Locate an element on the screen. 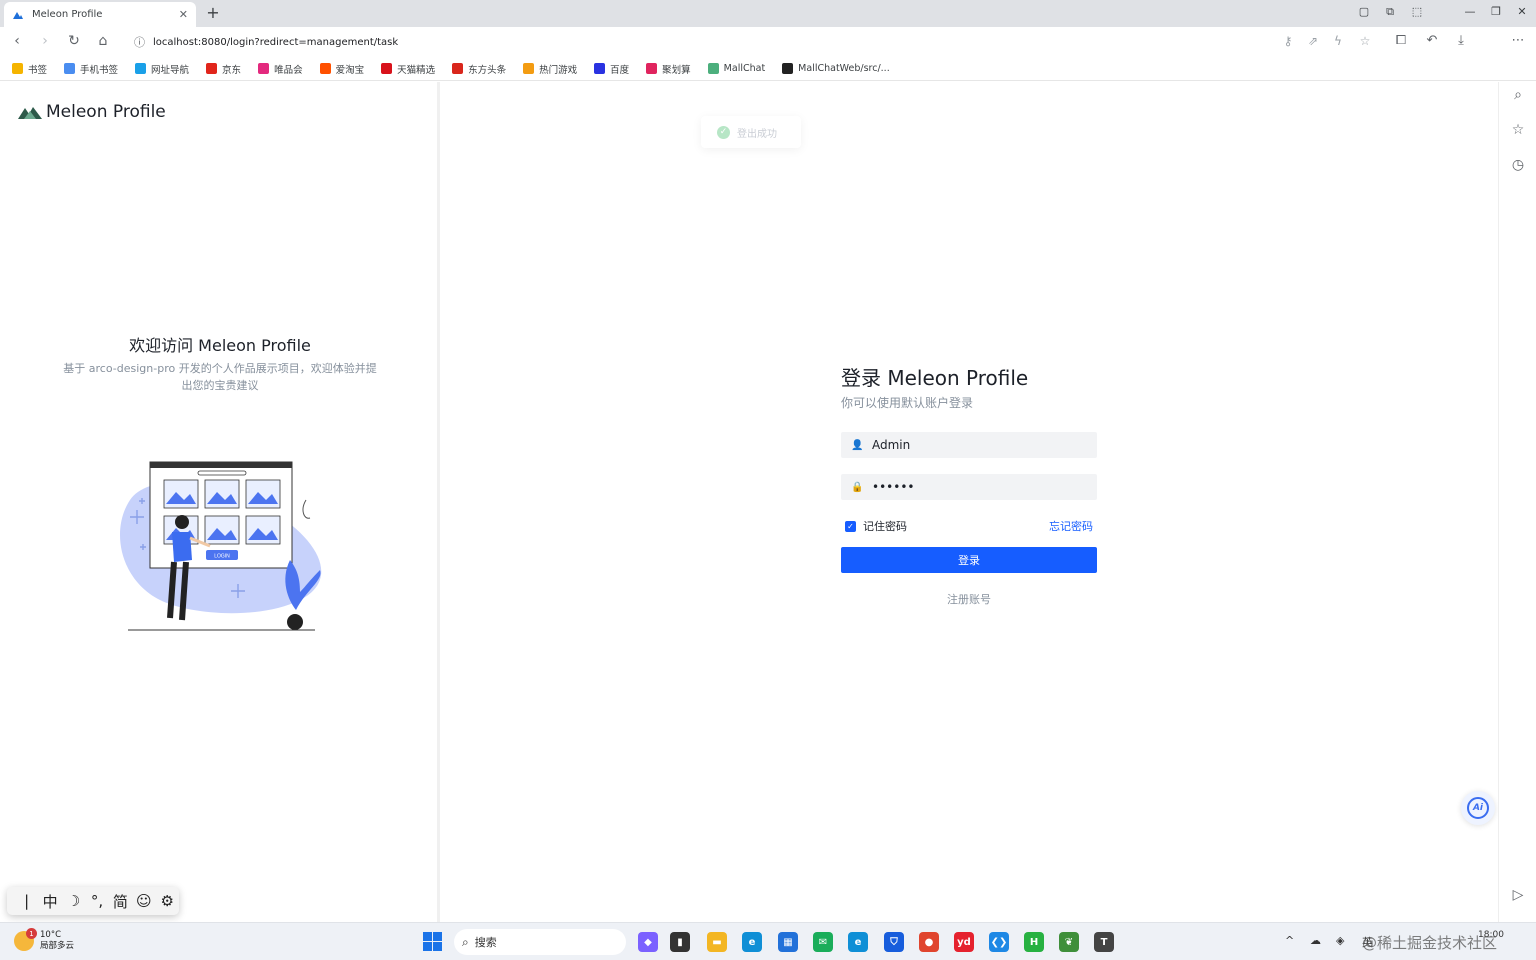 This screenshot has width=1536, height=960. welcome-title: 欢迎访问 Meleon Profile is located at coordinates (220, 345).